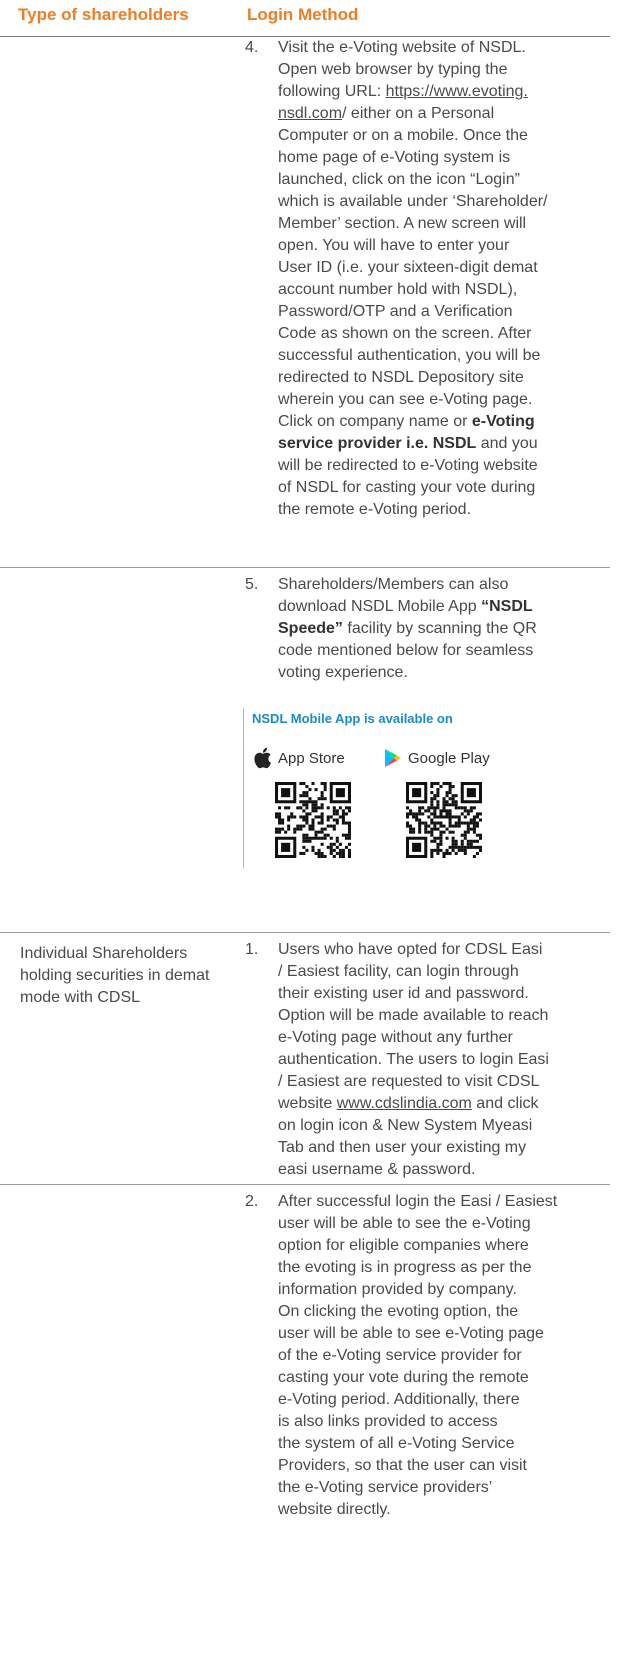  What do you see at coordinates (252, 47) in the screenshot?
I see `step-number: 4.` at bounding box center [252, 47].